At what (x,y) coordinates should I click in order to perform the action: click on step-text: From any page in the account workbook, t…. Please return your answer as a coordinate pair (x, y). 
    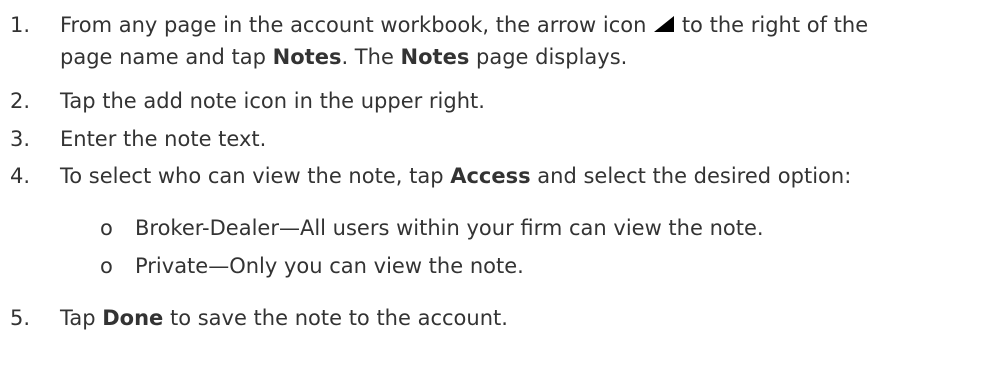
    Looking at the image, I should click on (517, 25).